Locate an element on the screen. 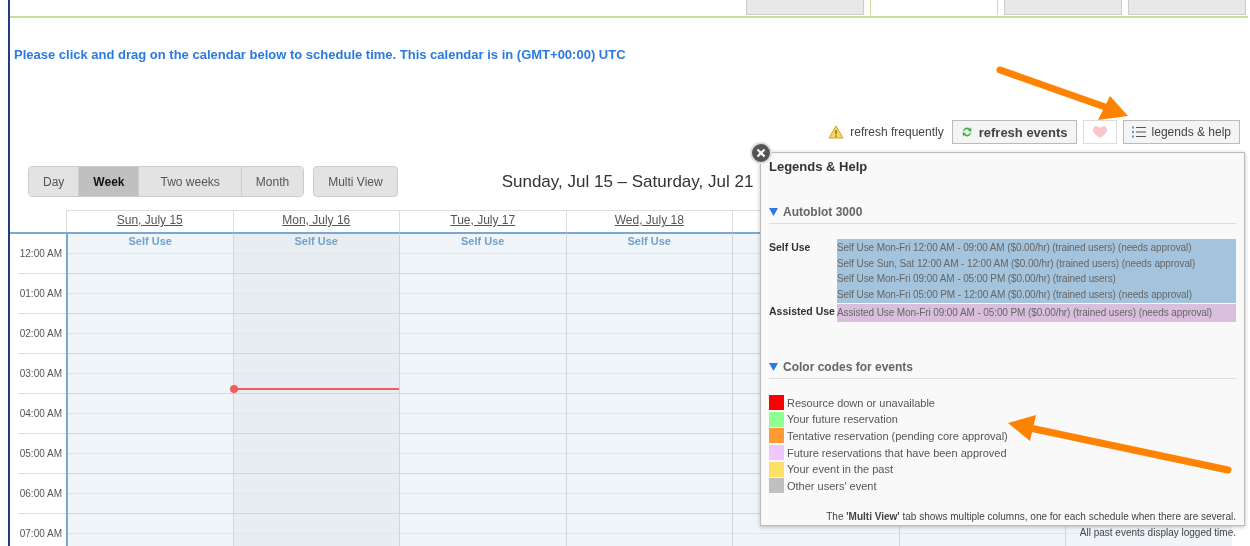 The height and width of the screenshot is (546, 1250). rule-text: Self Use Mon-Fri 09:00 AM - 05:00 PM ($0.00/hr) (trained users) is located at coordinates (977, 279).